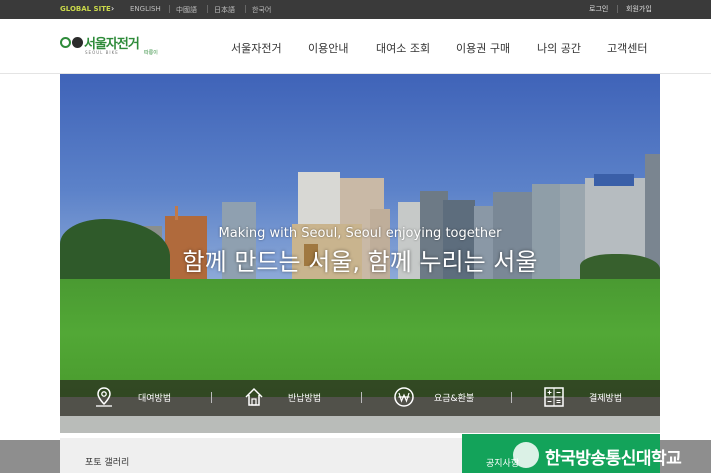 The width and height of the screenshot is (711, 473). I want to click on university-watermark: 한국방송통신대학교, so click(612, 455).